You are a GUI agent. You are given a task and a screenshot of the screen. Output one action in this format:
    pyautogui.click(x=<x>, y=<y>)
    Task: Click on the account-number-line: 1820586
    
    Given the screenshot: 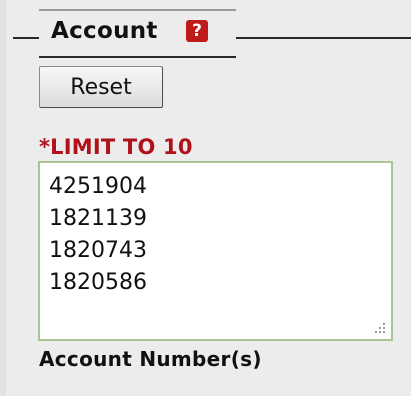 What is the action you would take?
    pyautogui.click(x=98, y=282)
    